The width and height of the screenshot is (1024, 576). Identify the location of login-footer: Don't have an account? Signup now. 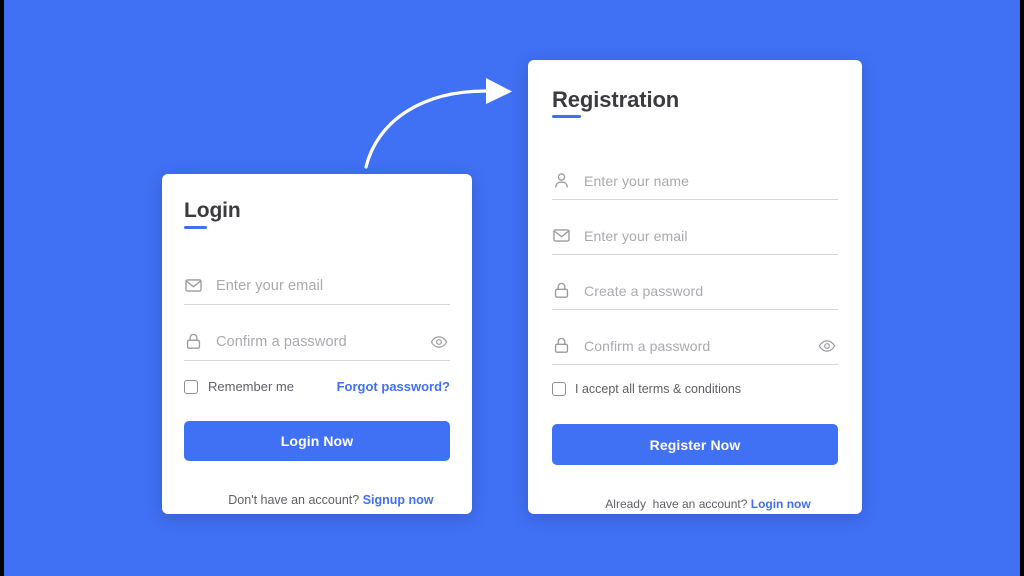
(317, 500).